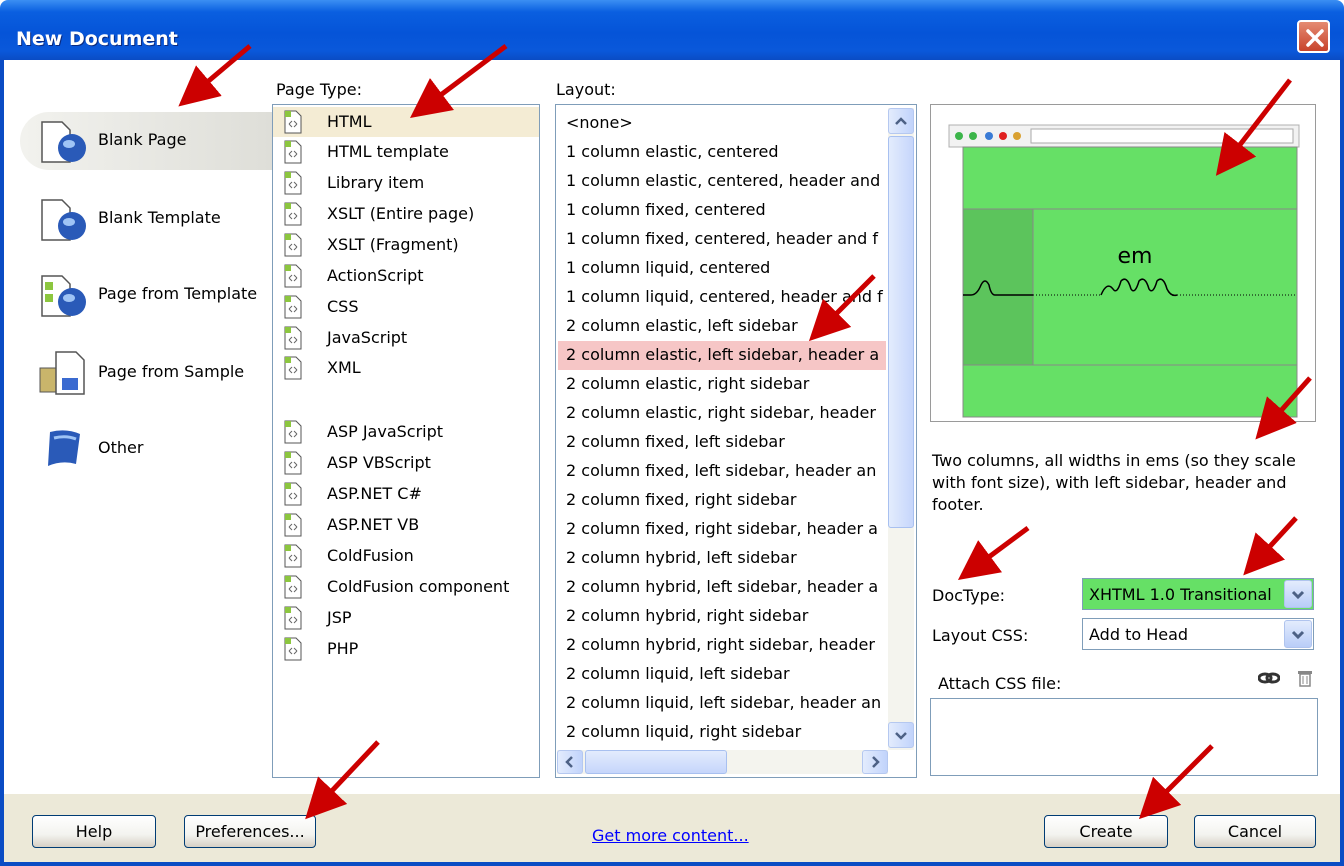 This screenshot has height=866, width=1344. What do you see at coordinates (681, 557) in the screenshot?
I see `layout-item-label: 2 column hybrid, left sidebar` at bounding box center [681, 557].